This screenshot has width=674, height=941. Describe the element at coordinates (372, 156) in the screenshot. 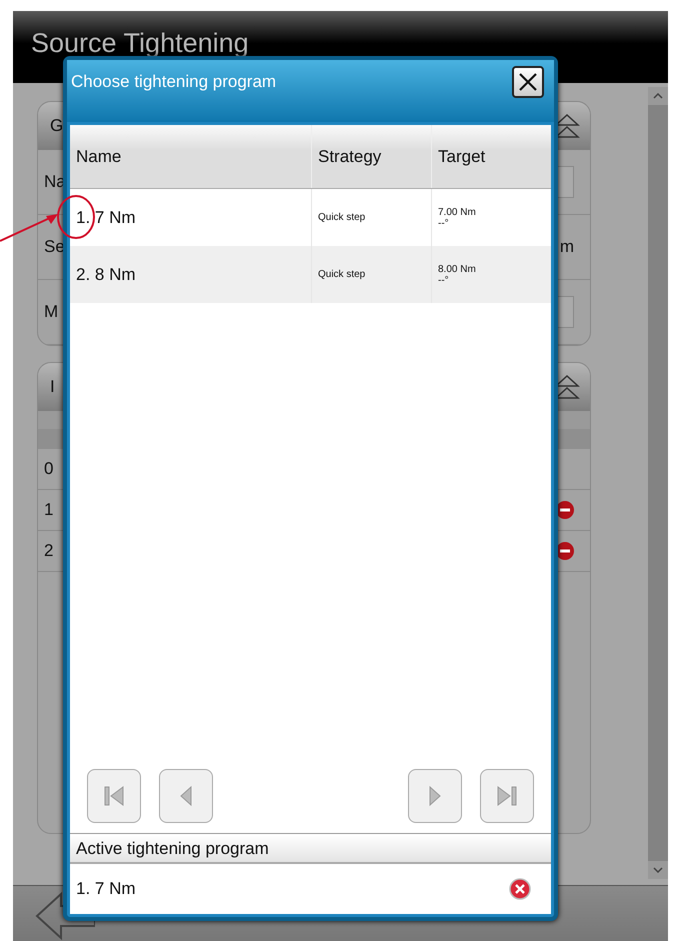

I see `column-header: Strategy` at that location.